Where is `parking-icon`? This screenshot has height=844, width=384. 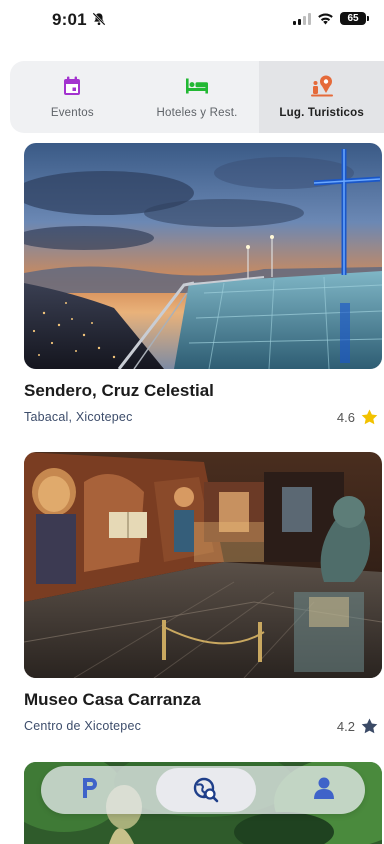
parking-icon is located at coordinates (90, 787).